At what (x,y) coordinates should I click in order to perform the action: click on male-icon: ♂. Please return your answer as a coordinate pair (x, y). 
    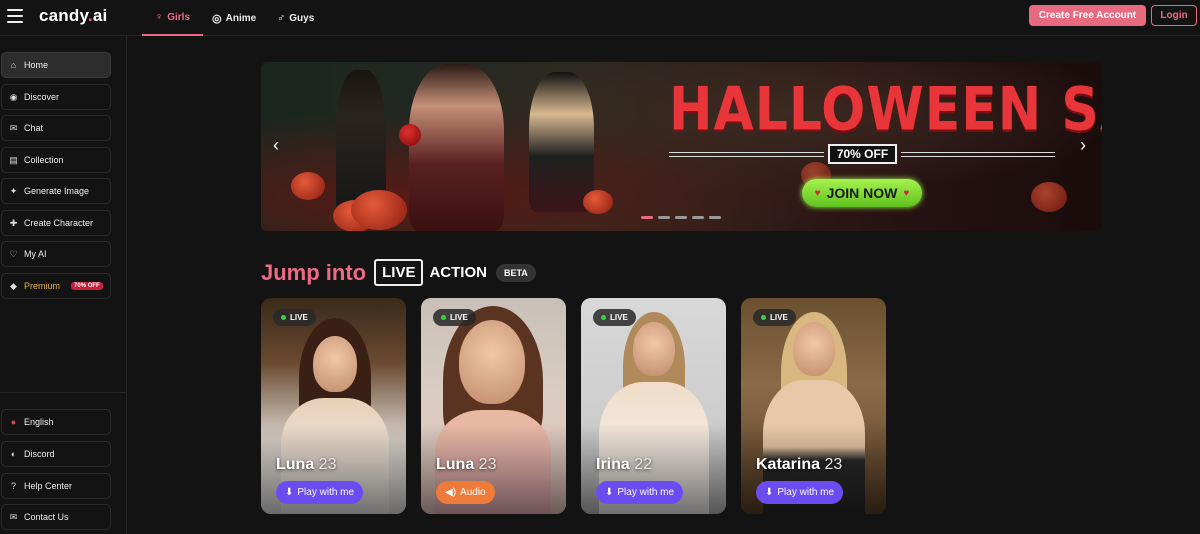
    Looking at the image, I should click on (281, 18).